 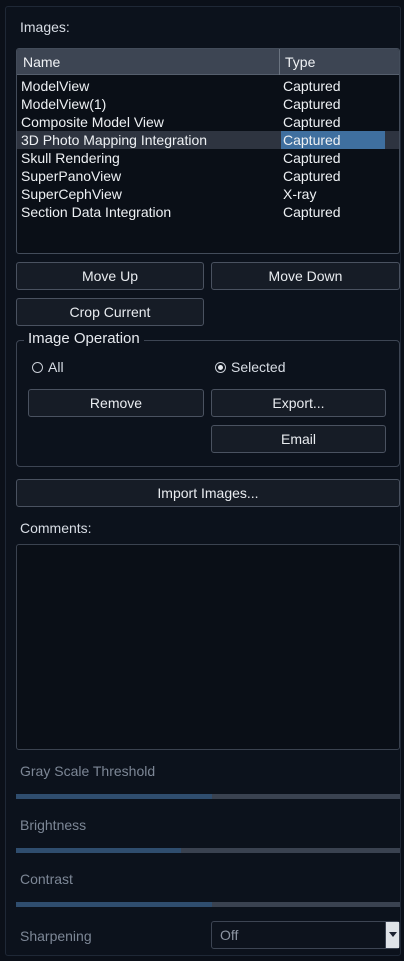 What do you see at coordinates (392, 935) in the screenshot?
I see `chevron-down-icon` at bounding box center [392, 935].